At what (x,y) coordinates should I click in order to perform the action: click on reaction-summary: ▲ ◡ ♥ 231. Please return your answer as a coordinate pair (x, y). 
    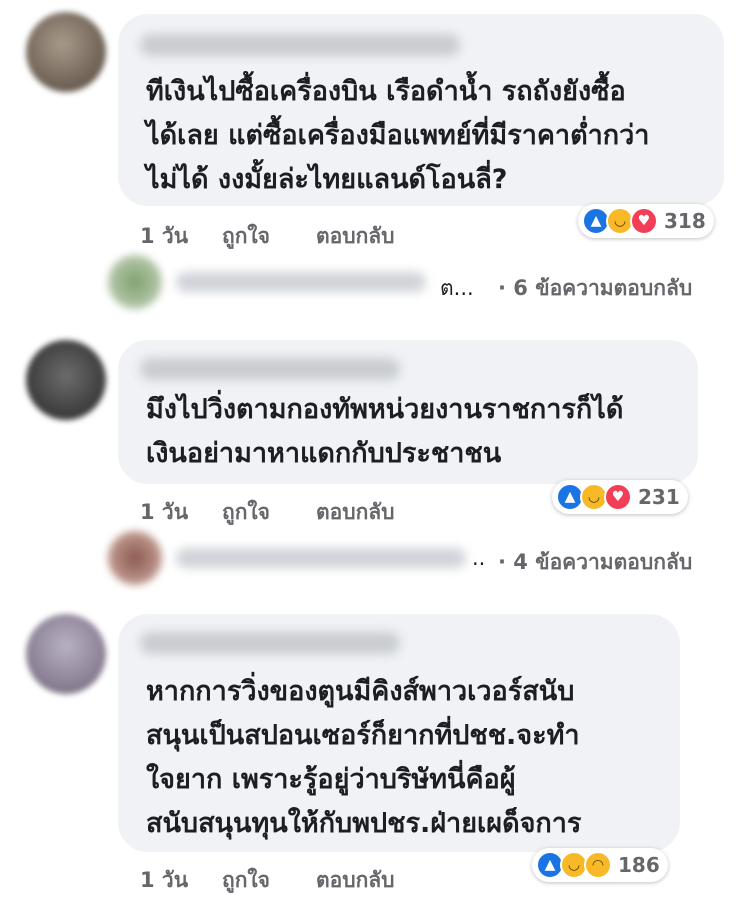
    Looking at the image, I should click on (620, 497).